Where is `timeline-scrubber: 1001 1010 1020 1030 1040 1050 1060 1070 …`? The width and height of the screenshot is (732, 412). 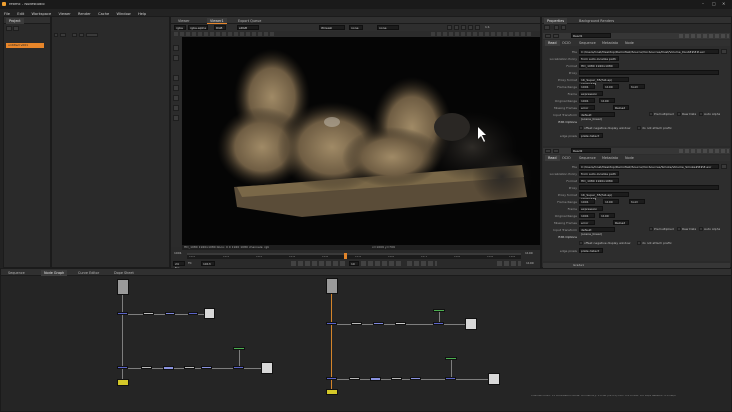 timeline-scrubber: 1001 1010 1020 1030 1040 1050 1060 1070 … is located at coordinates (354, 256).